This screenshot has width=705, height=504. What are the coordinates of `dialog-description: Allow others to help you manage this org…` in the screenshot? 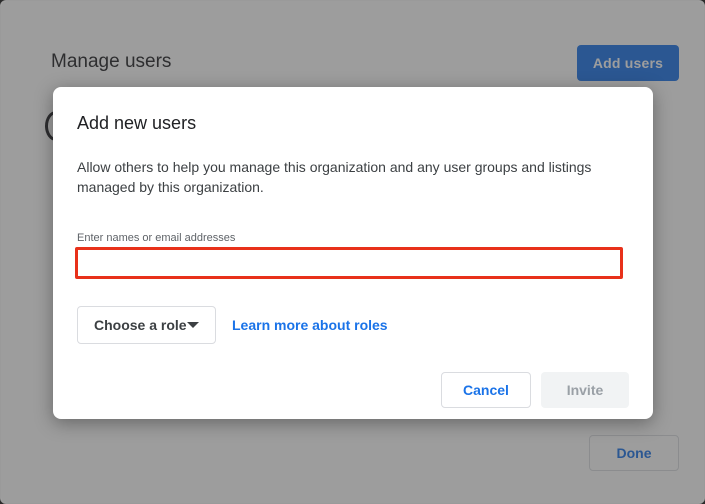 It's located at (334, 177).